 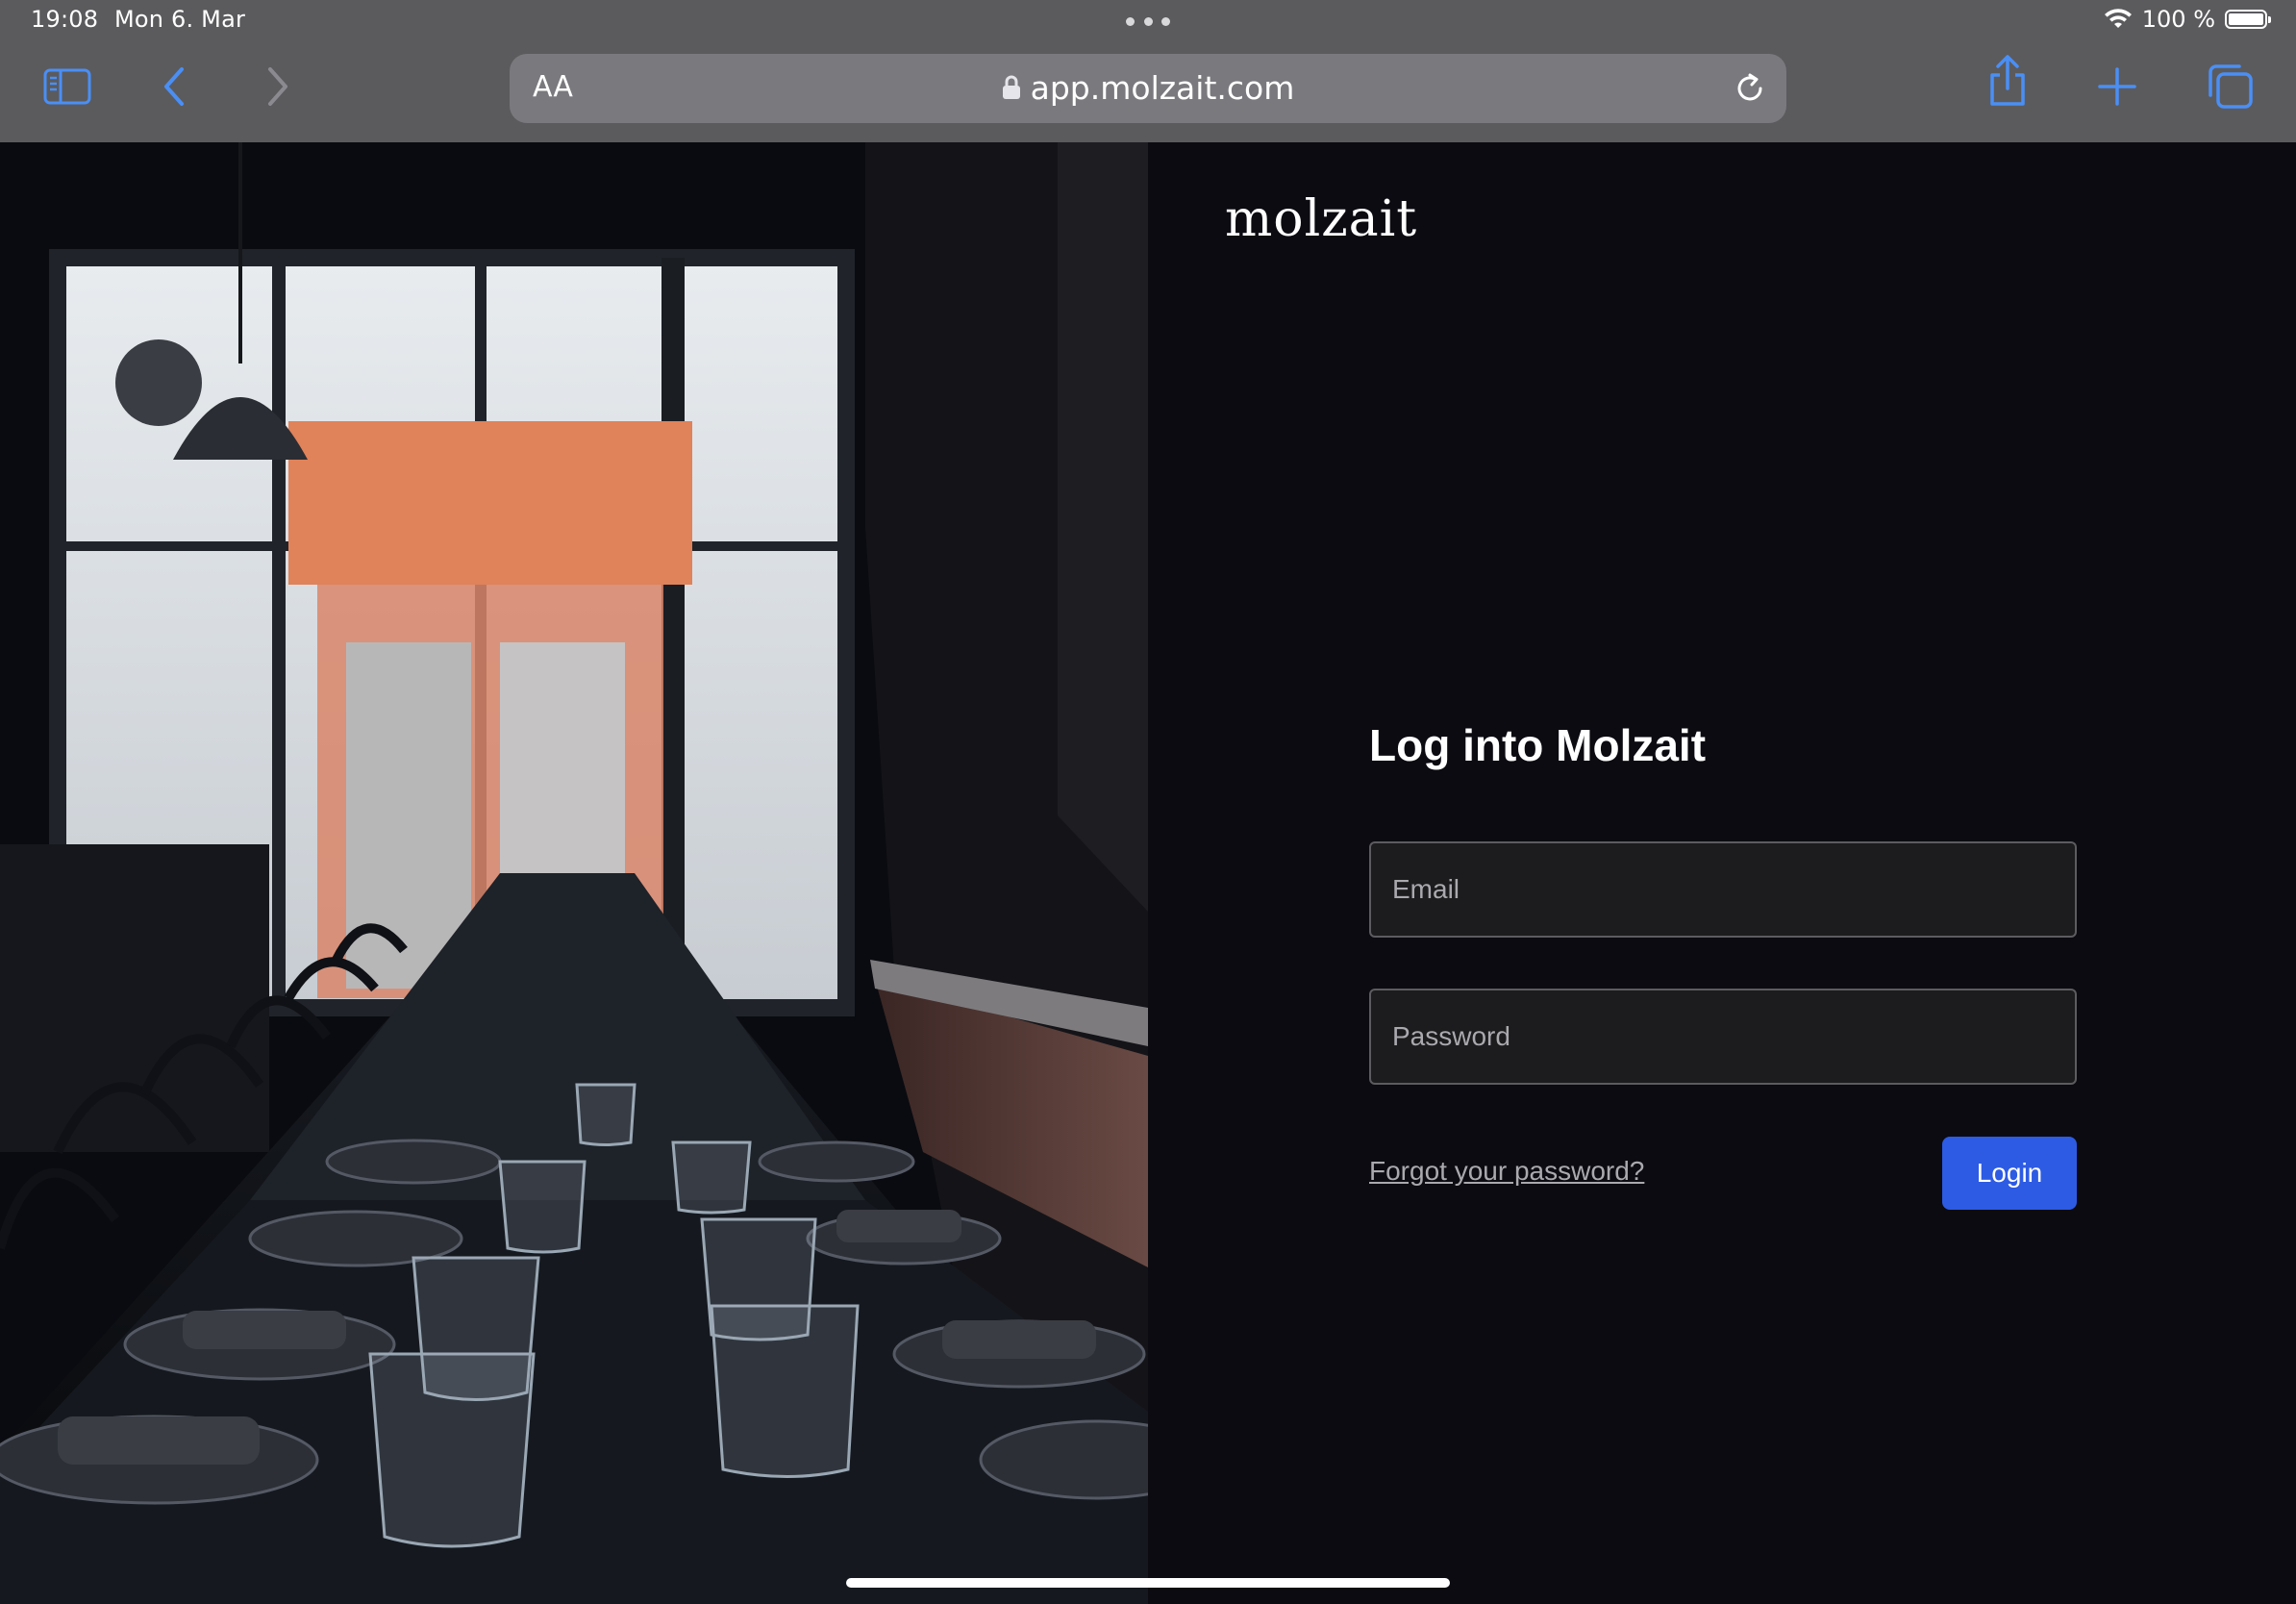 What do you see at coordinates (180, 19) in the screenshot?
I see `status-date: Mon 6. Mar` at bounding box center [180, 19].